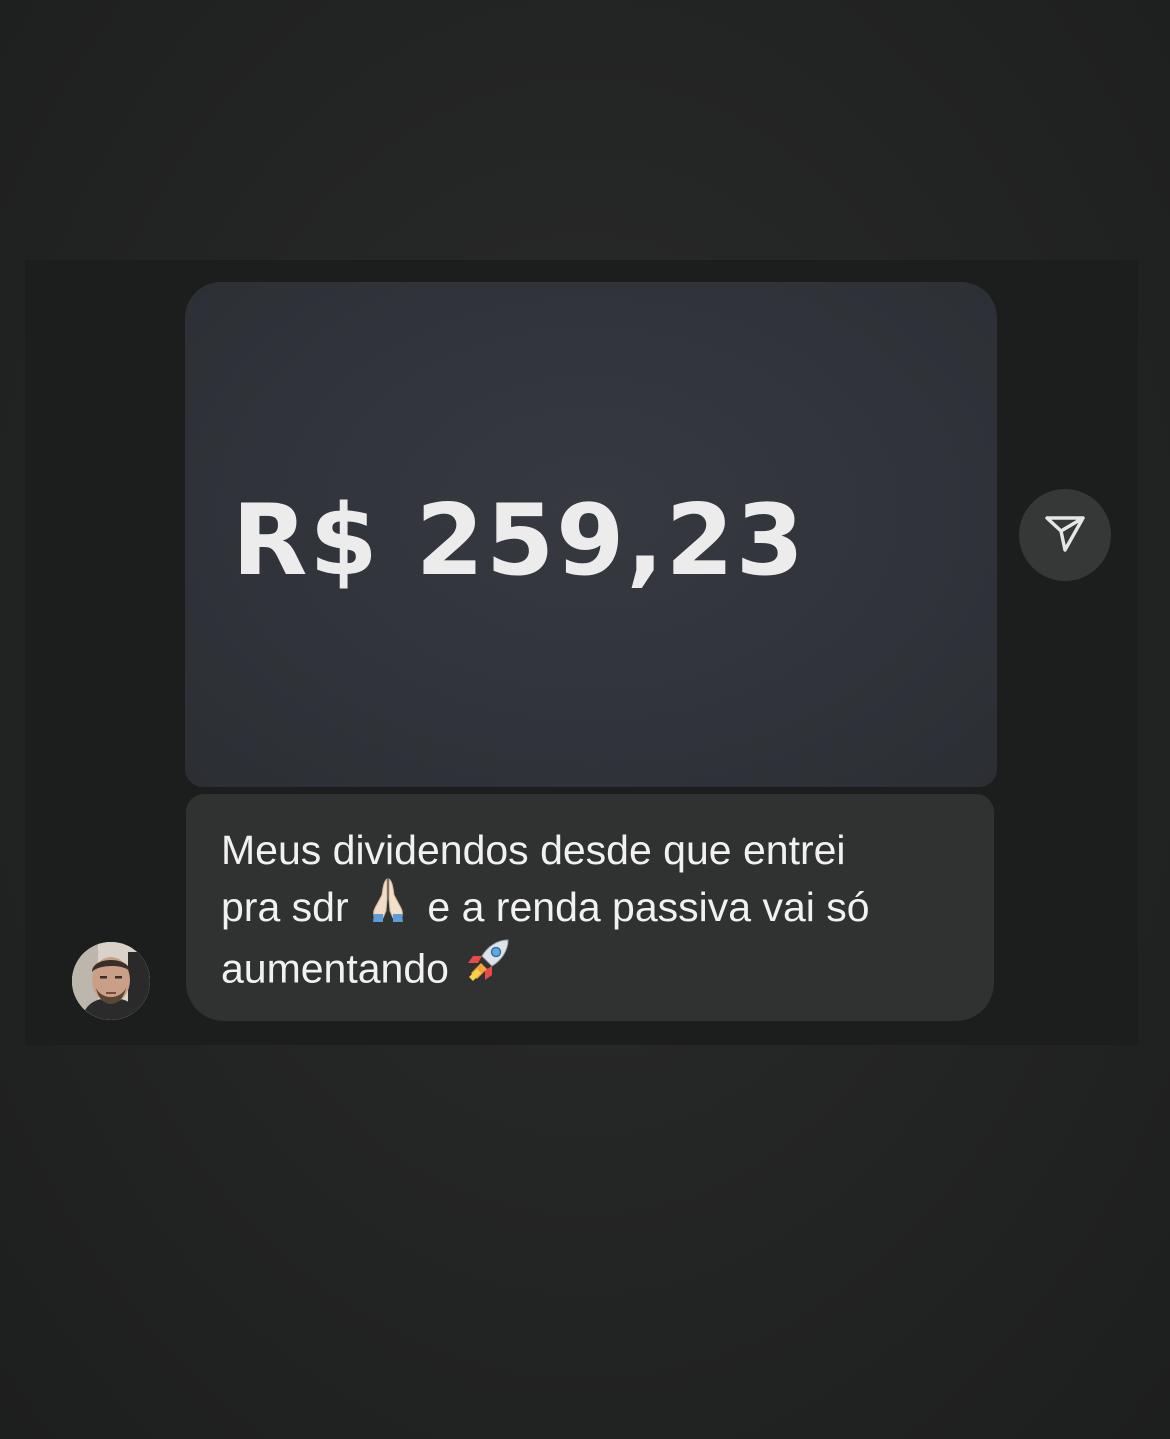 This screenshot has height=1439, width=1170. Describe the element at coordinates (648, 907) in the screenshot. I see `message-line-2-end: e a renda passiva vai só` at that location.